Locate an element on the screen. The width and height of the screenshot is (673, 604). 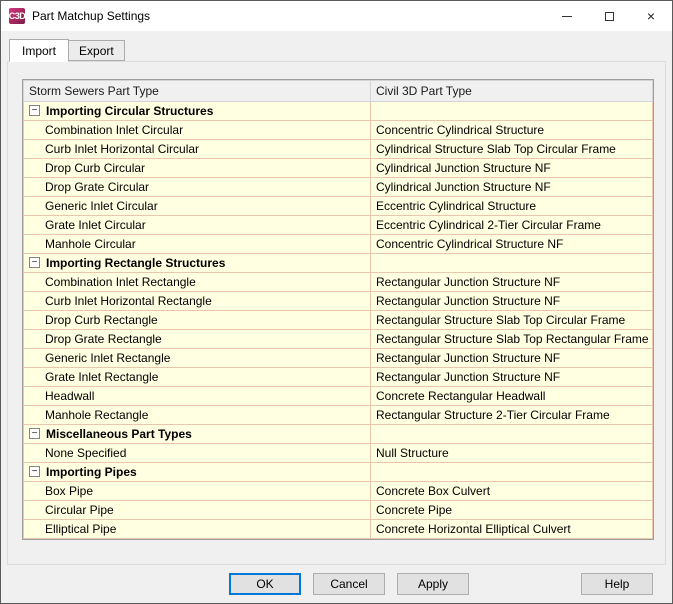
storm-part-cell: Combination Inlet Circular is located at coordinates (197, 130).